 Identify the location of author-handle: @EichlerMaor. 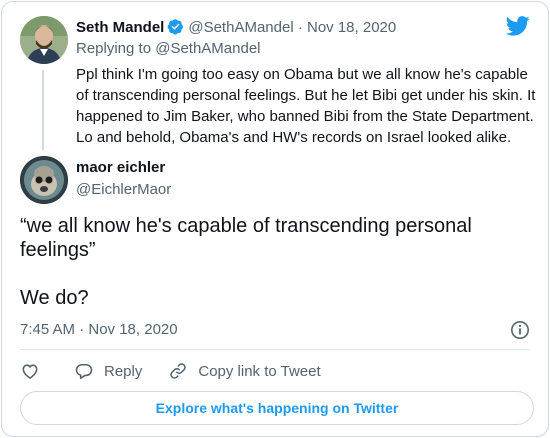
(123, 190).